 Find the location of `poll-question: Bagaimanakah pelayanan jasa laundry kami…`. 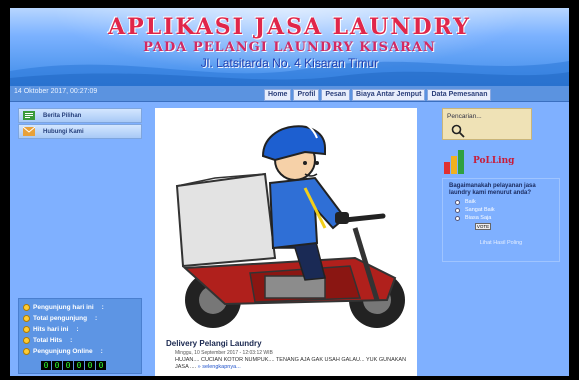

poll-question: Bagaimanakah pelayanan jasa laundry kami… is located at coordinates (492, 189).